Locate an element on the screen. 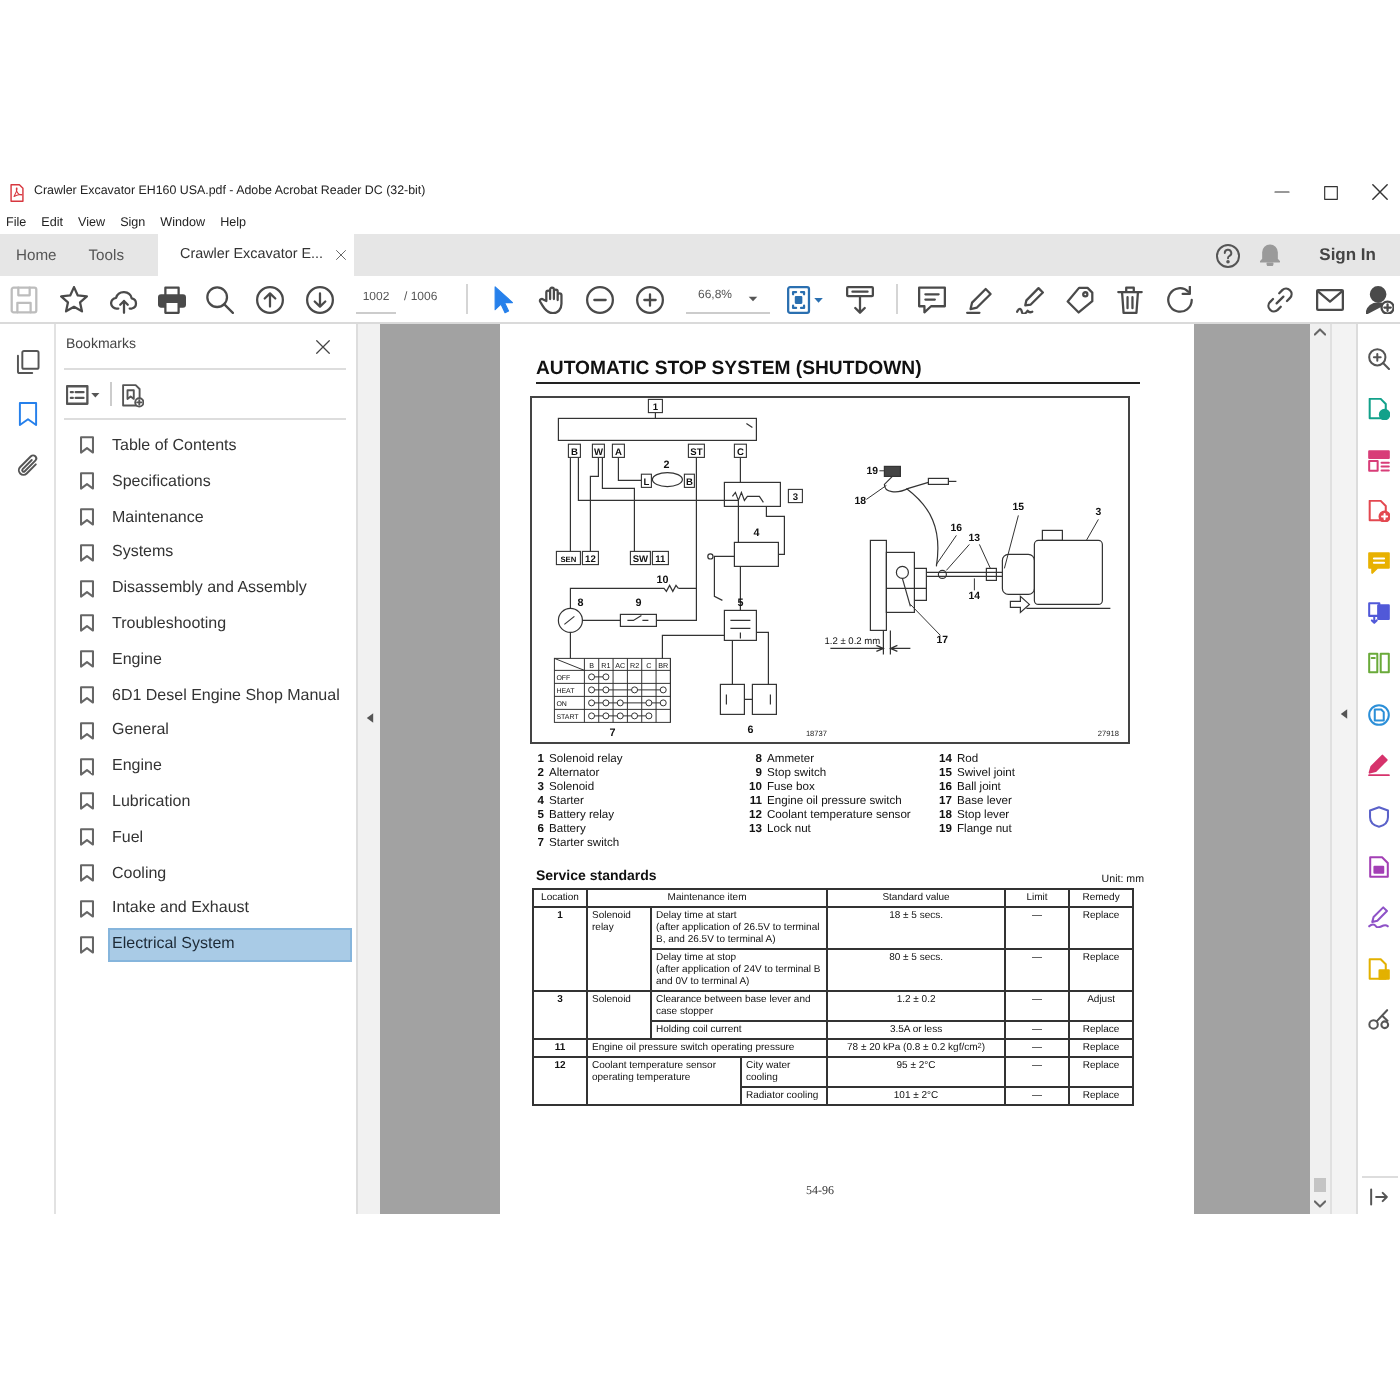 Image resolution: width=1400 pixels, height=1400 pixels. scroll-mode-icon is located at coordinates (860, 299).